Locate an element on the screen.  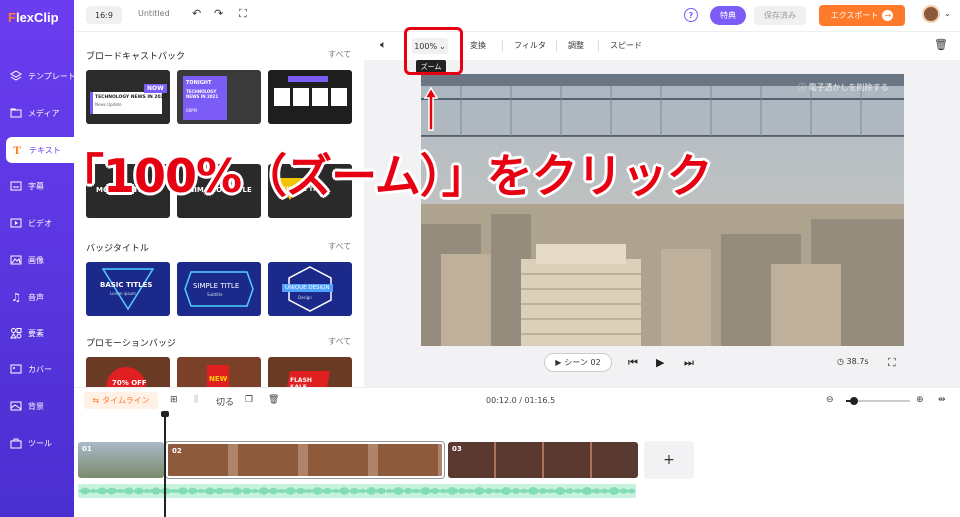
template-thumb: TONIGHT TECHNOLOGY NEWS IN 2021 08PM is located at coordinates (219, 97).